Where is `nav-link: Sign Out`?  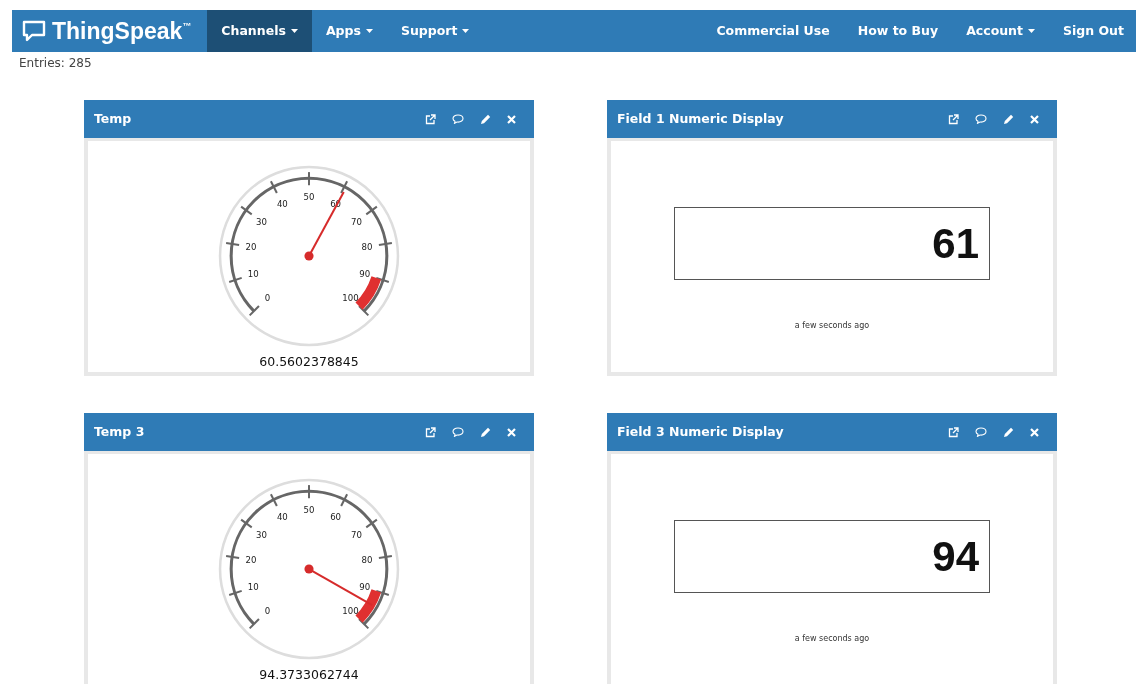 nav-link: Sign Out is located at coordinates (1092, 31).